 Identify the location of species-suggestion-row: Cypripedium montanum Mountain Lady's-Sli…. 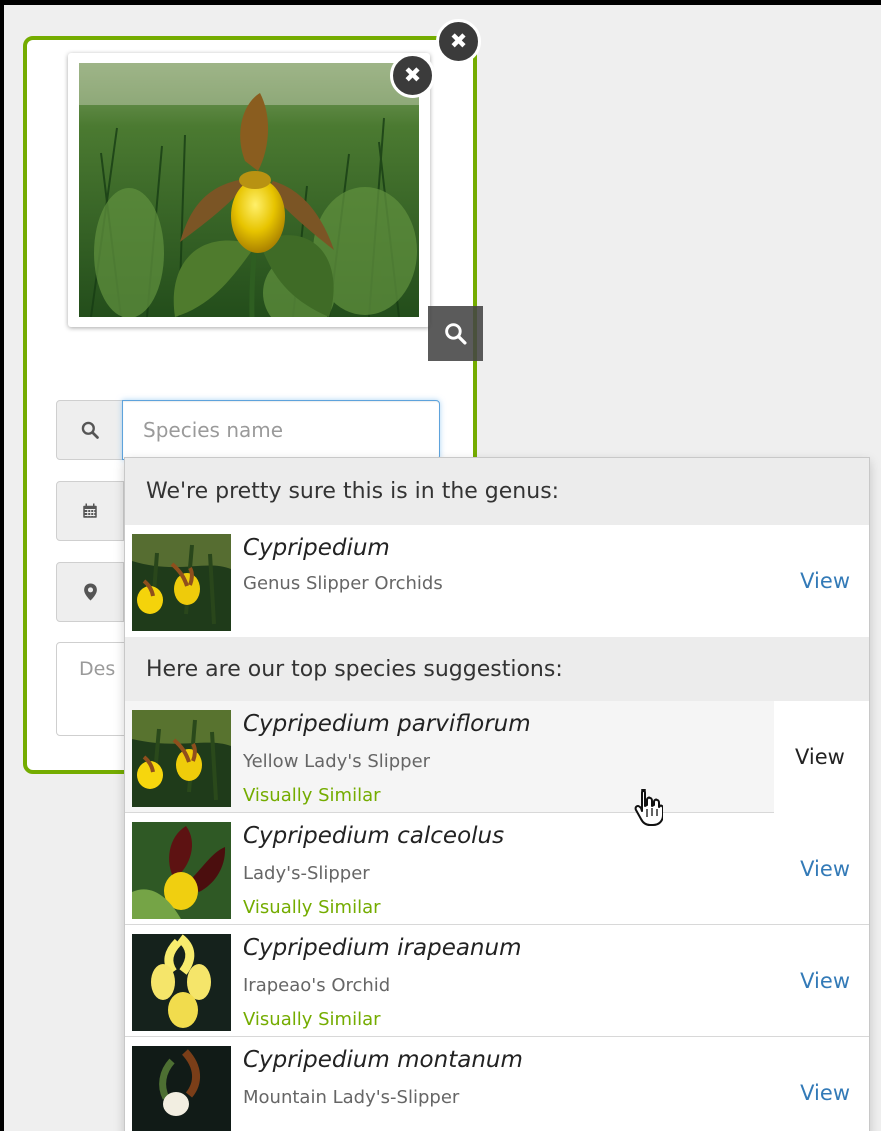
(497, 1084).